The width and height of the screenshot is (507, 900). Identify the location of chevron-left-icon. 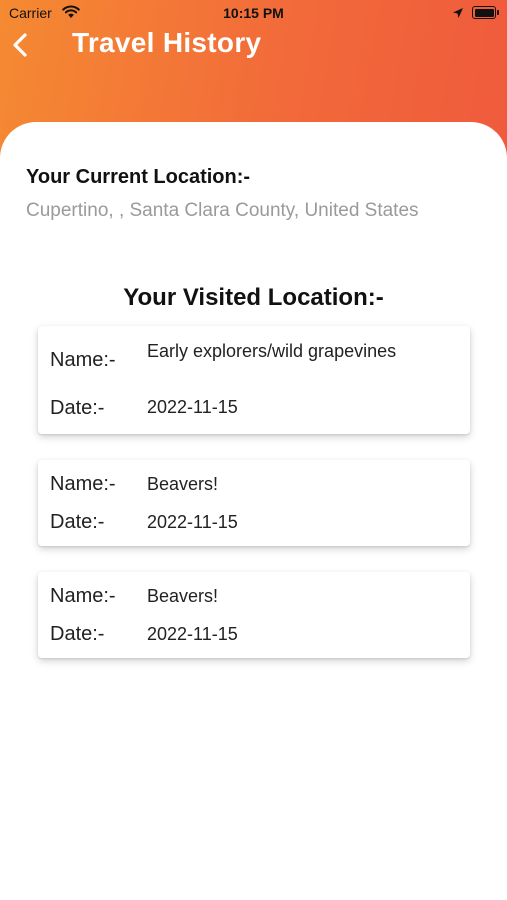
(21, 48).